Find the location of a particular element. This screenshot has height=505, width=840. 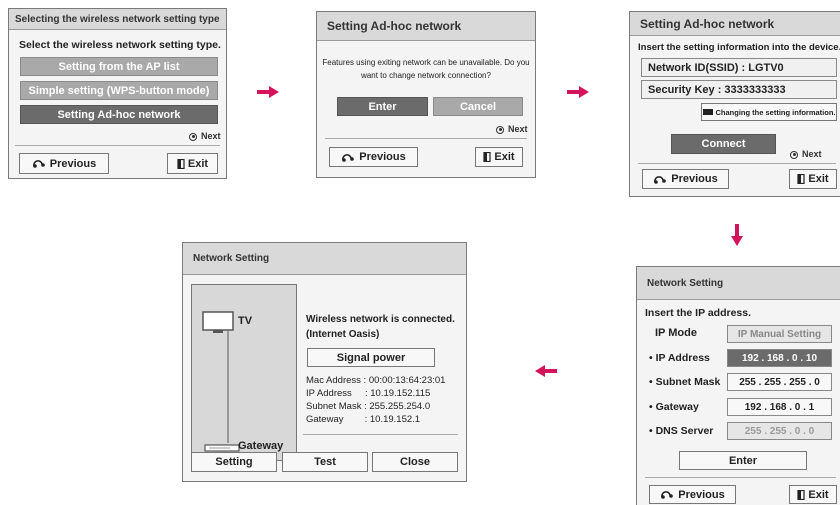

mac-address: Mac Address : 00:00:13:64:23:01 is located at coordinates (376, 380).